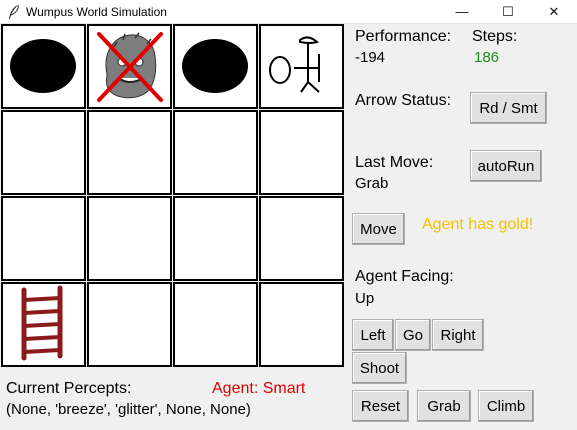 The height and width of the screenshot is (430, 577). Describe the element at coordinates (288, 12) in the screenshot. I see `title-bar: Wumpus World Simulation — ☐ ✕` at that location.